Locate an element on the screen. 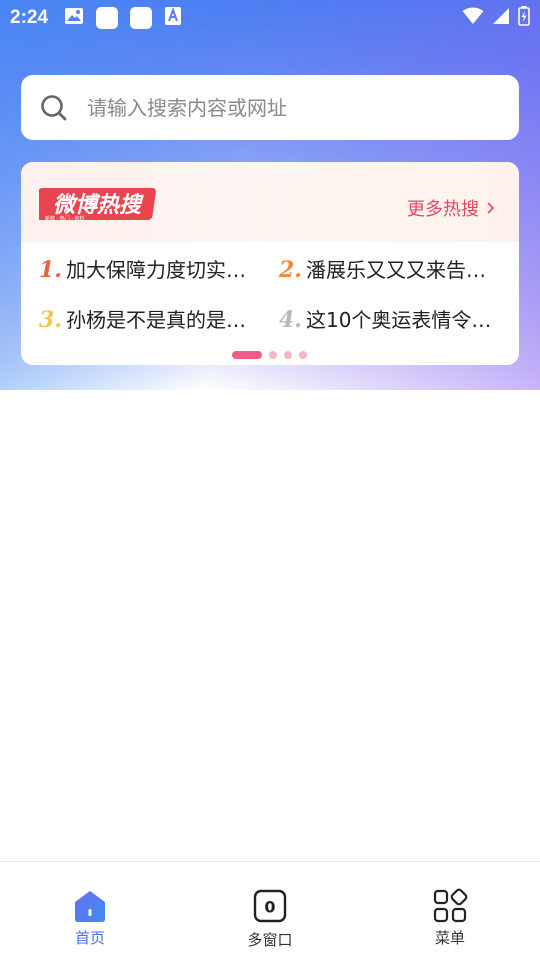 The height and width of the screenshot is (960, 540). status-time: 2:24 is located at coordinates (29, 17).